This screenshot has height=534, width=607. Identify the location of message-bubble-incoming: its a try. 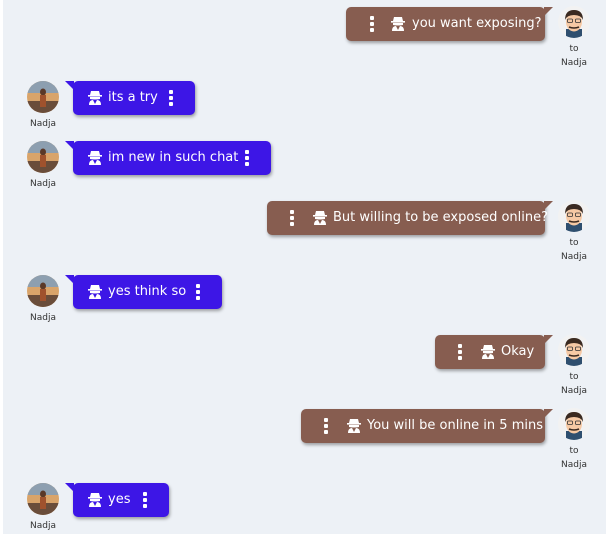
(130, 98).